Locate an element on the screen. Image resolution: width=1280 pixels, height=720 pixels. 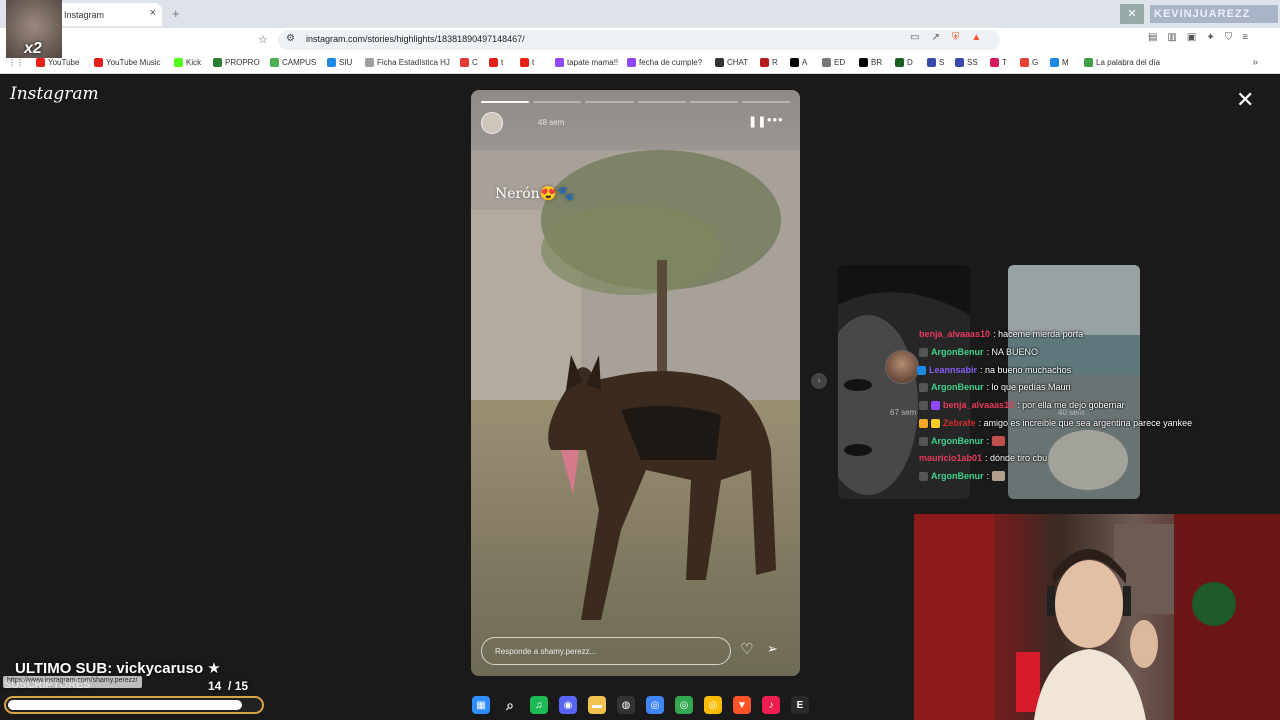
bookmark-item: La palabra del día is located at coordinates (1122, 62).